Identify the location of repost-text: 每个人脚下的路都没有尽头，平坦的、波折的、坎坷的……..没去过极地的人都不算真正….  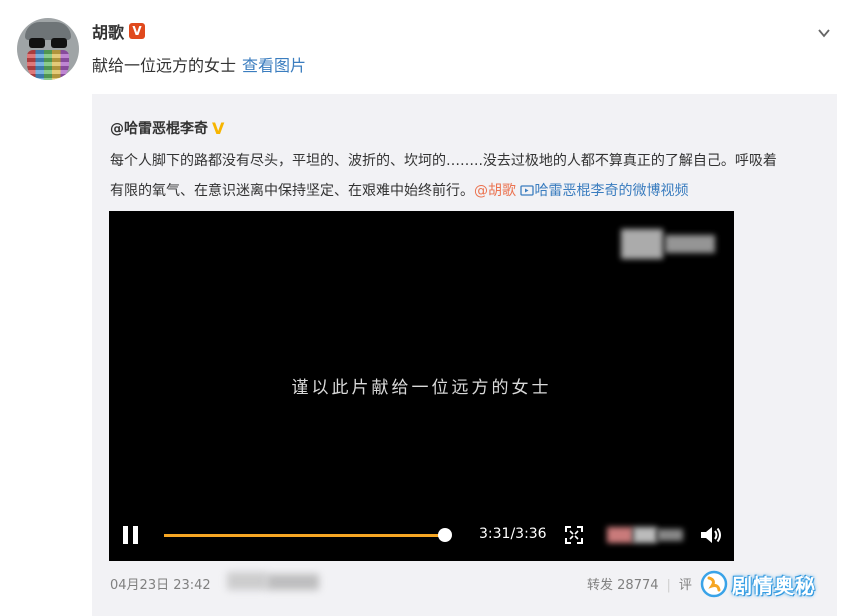
(467, 176).